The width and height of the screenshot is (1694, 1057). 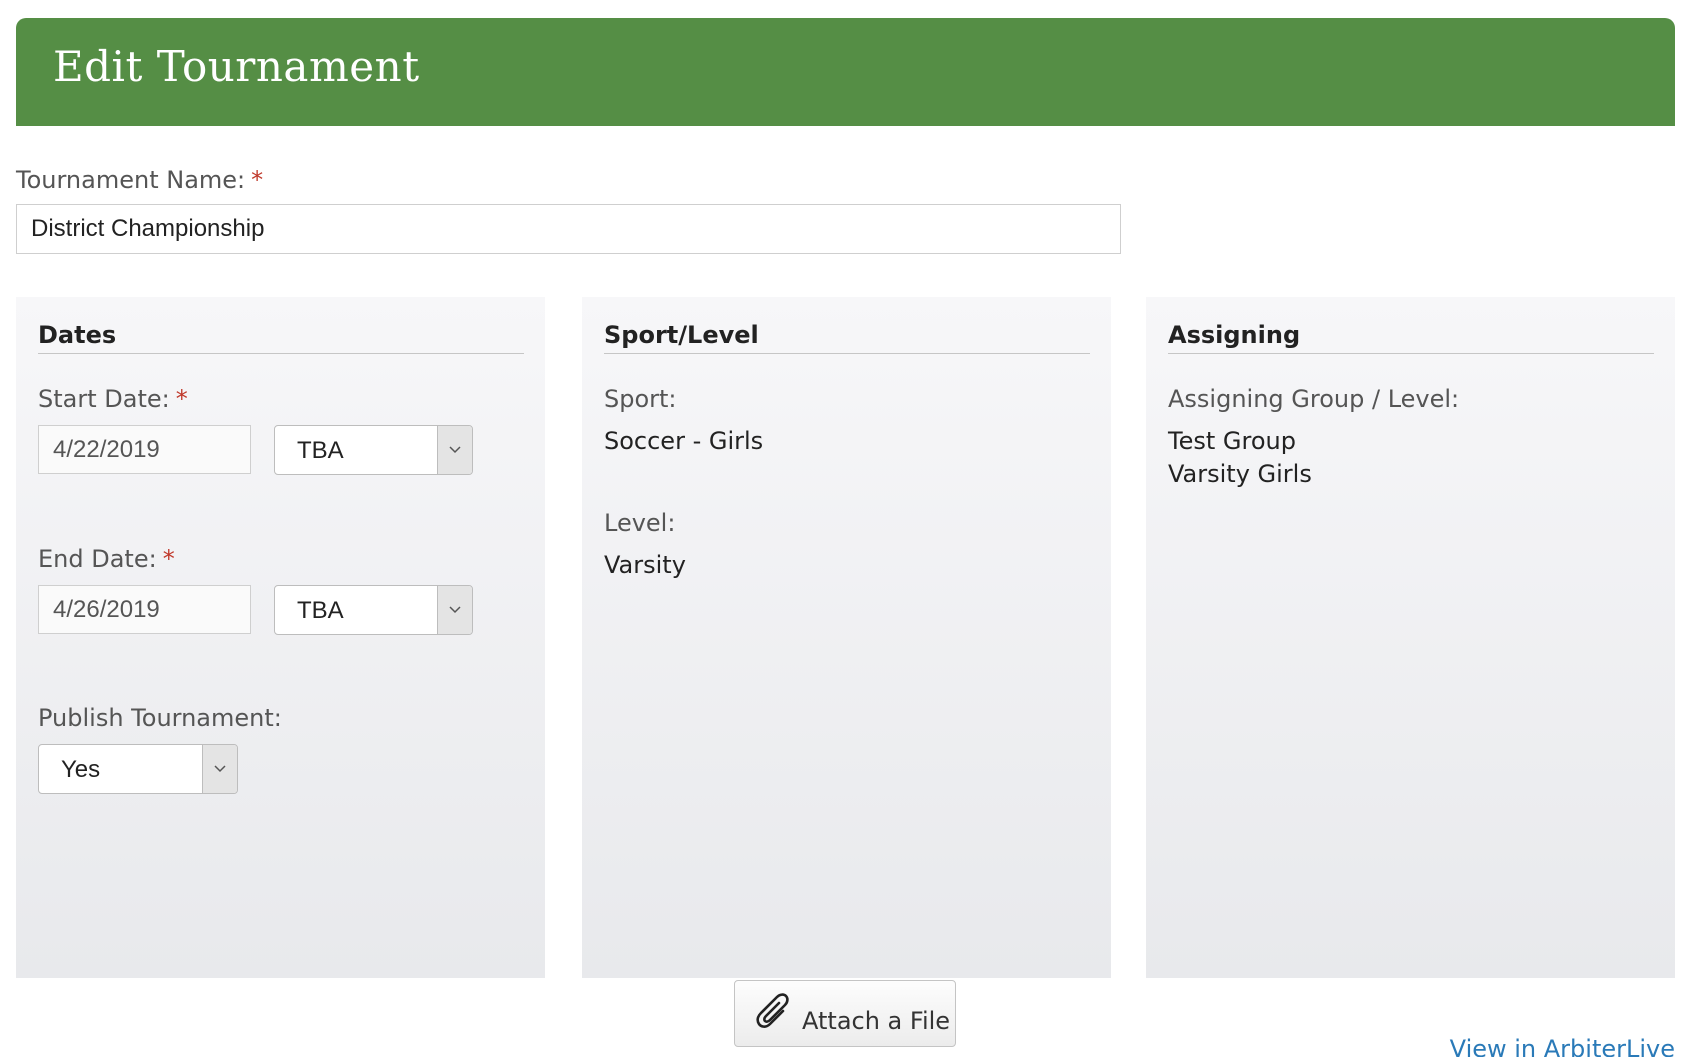 I want to click on start-date-label-text: Start Date:, so click(x=104, y=399).